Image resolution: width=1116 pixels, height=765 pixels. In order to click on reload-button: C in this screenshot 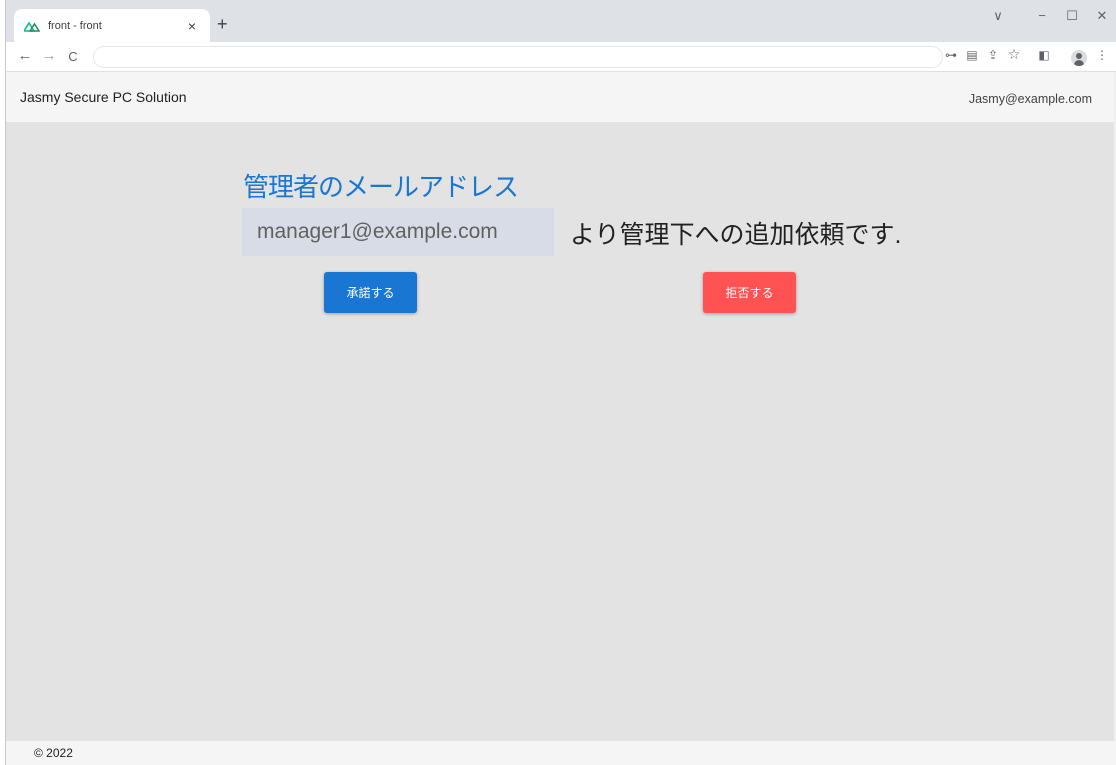, I will do `click(73, 56)`.